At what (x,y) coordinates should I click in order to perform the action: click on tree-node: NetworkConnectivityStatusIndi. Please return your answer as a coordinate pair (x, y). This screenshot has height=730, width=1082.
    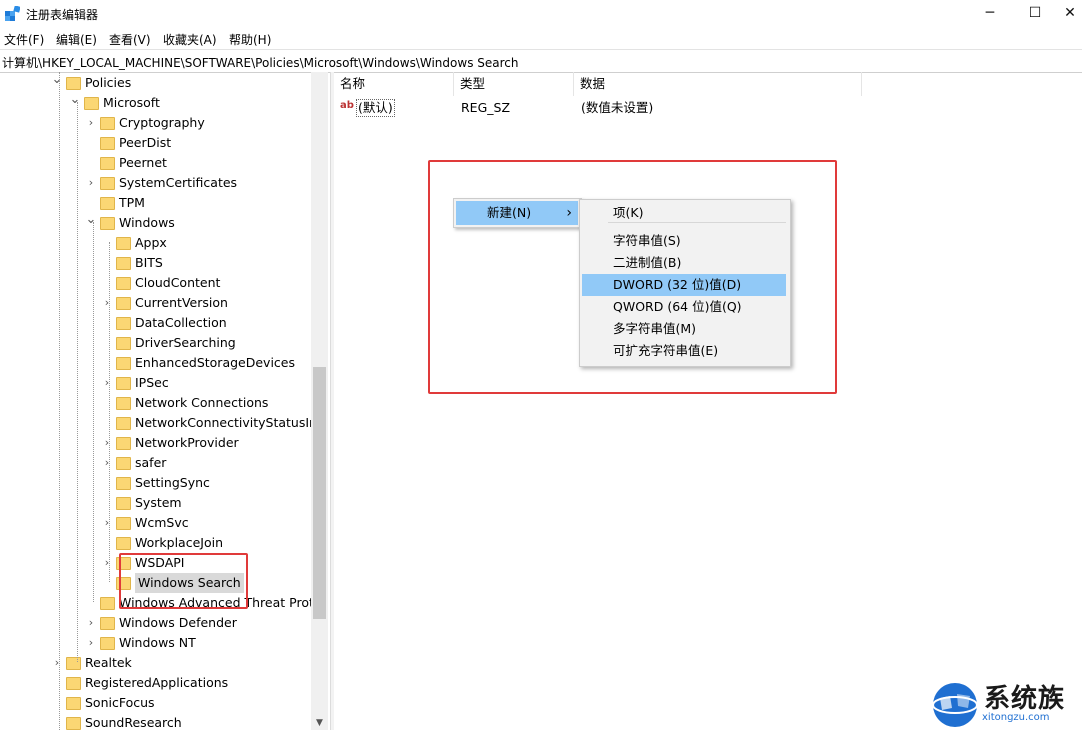
    Looking at the image, I should click on (155, 423).